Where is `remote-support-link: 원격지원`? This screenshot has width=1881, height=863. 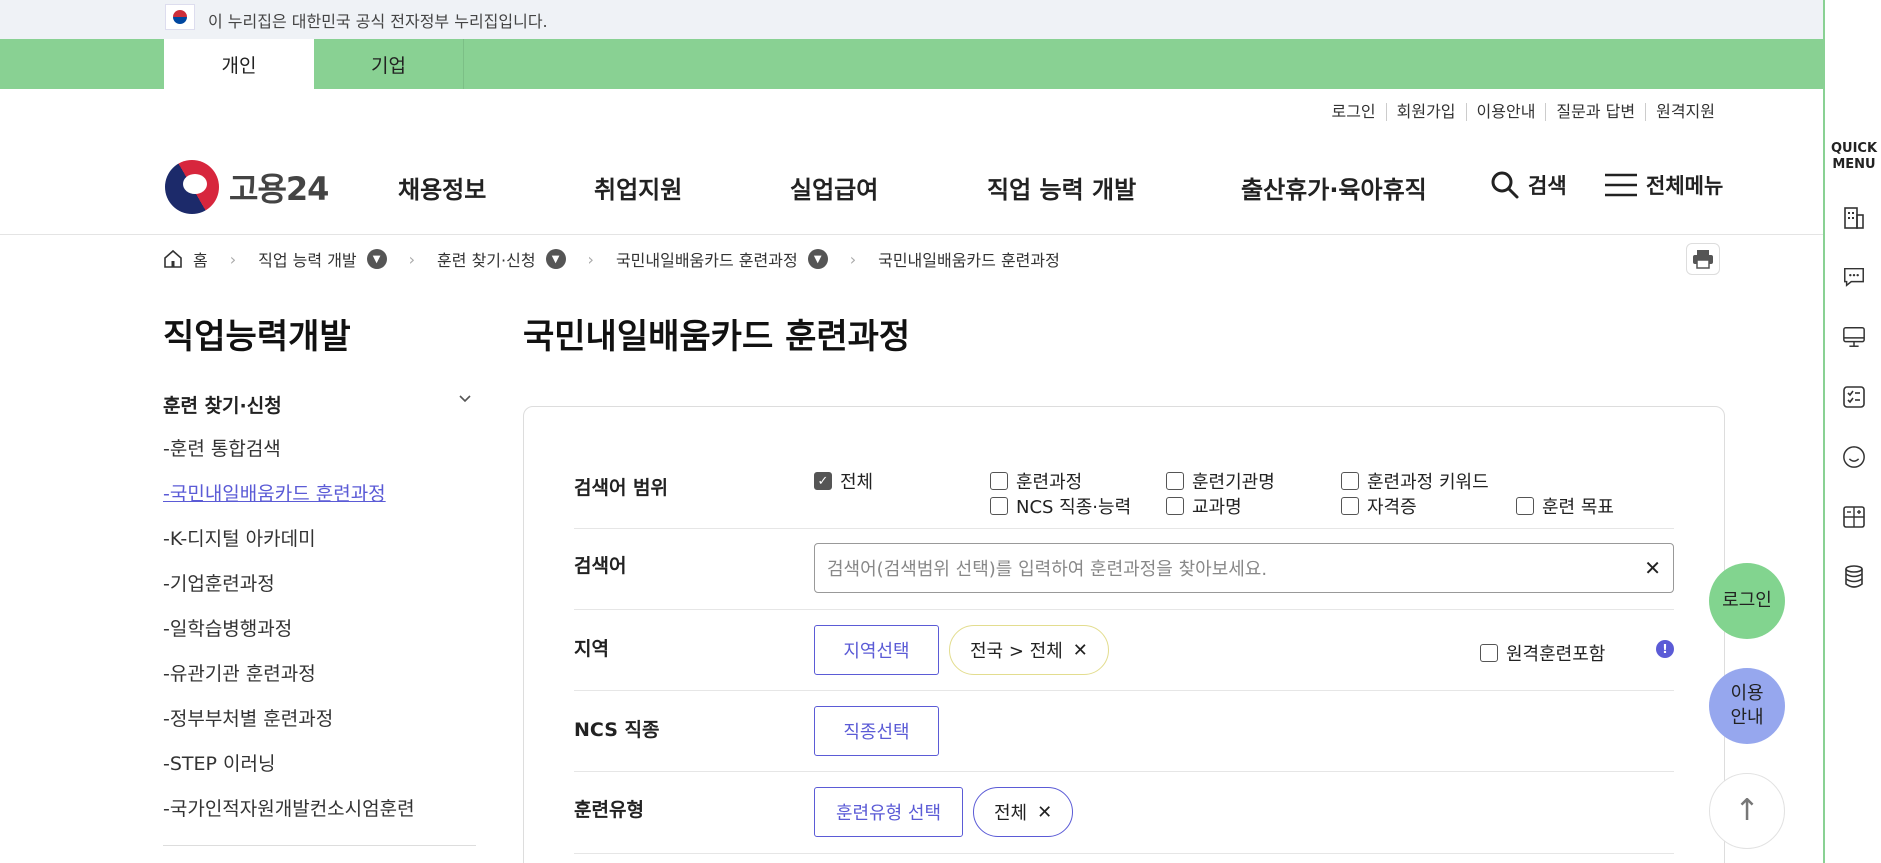 remote-support-link: 원격지원 is located at coordinates (1685, 112).